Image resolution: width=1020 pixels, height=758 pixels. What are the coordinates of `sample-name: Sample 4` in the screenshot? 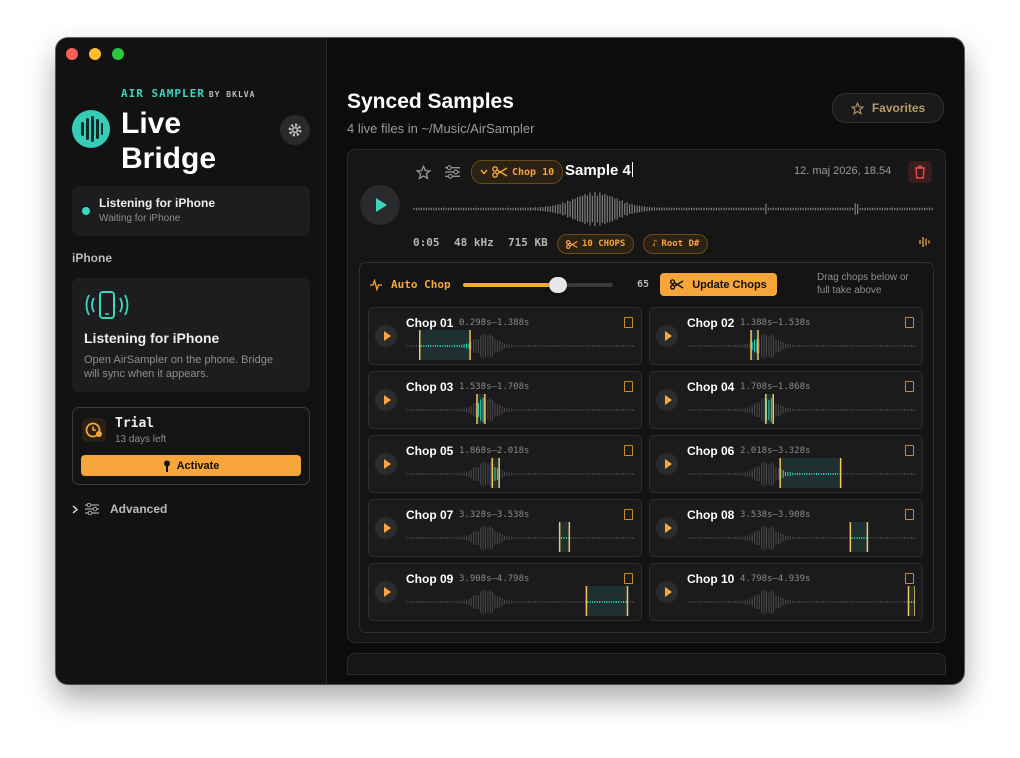 It's located at (598, 170).